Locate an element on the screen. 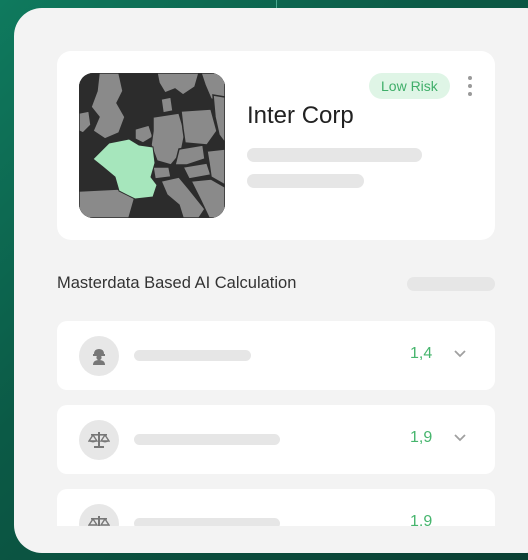  score-value: 1,4 is located at coordinates (421, 353).